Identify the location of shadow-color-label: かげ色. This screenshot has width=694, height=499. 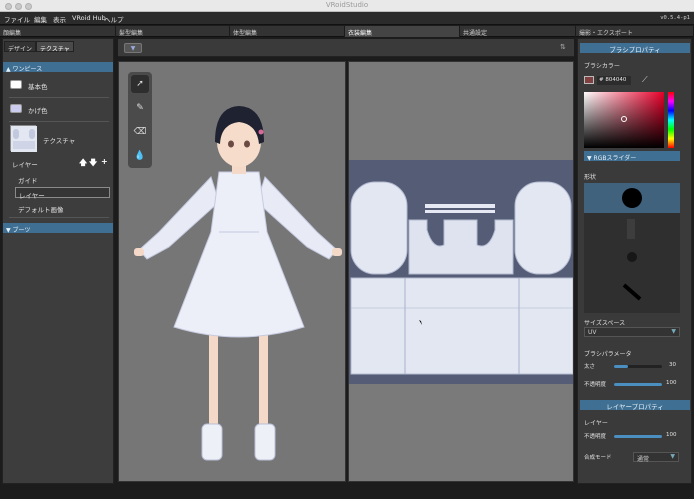
(38, 111).